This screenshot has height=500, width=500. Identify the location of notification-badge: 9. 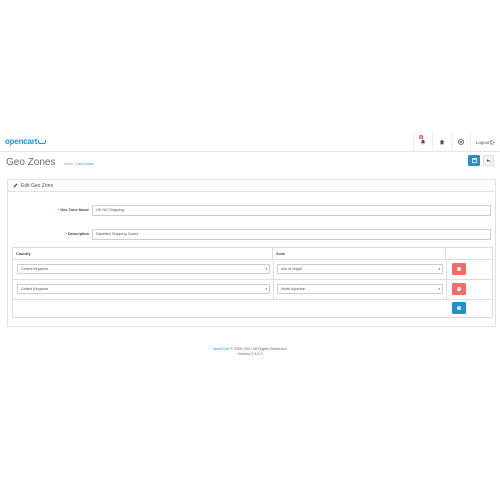
(421, 137).